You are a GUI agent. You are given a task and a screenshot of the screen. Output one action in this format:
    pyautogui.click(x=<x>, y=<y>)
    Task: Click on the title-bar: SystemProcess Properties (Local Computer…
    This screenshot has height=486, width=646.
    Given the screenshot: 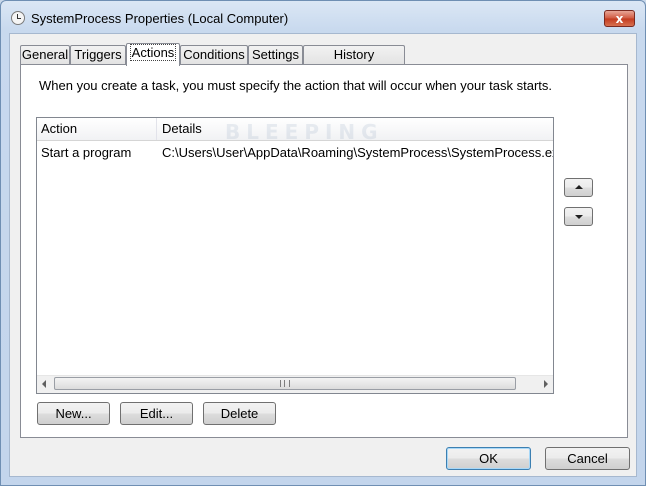 What is the action you would take?
    pyautogui.click(x=323, y=19)
    